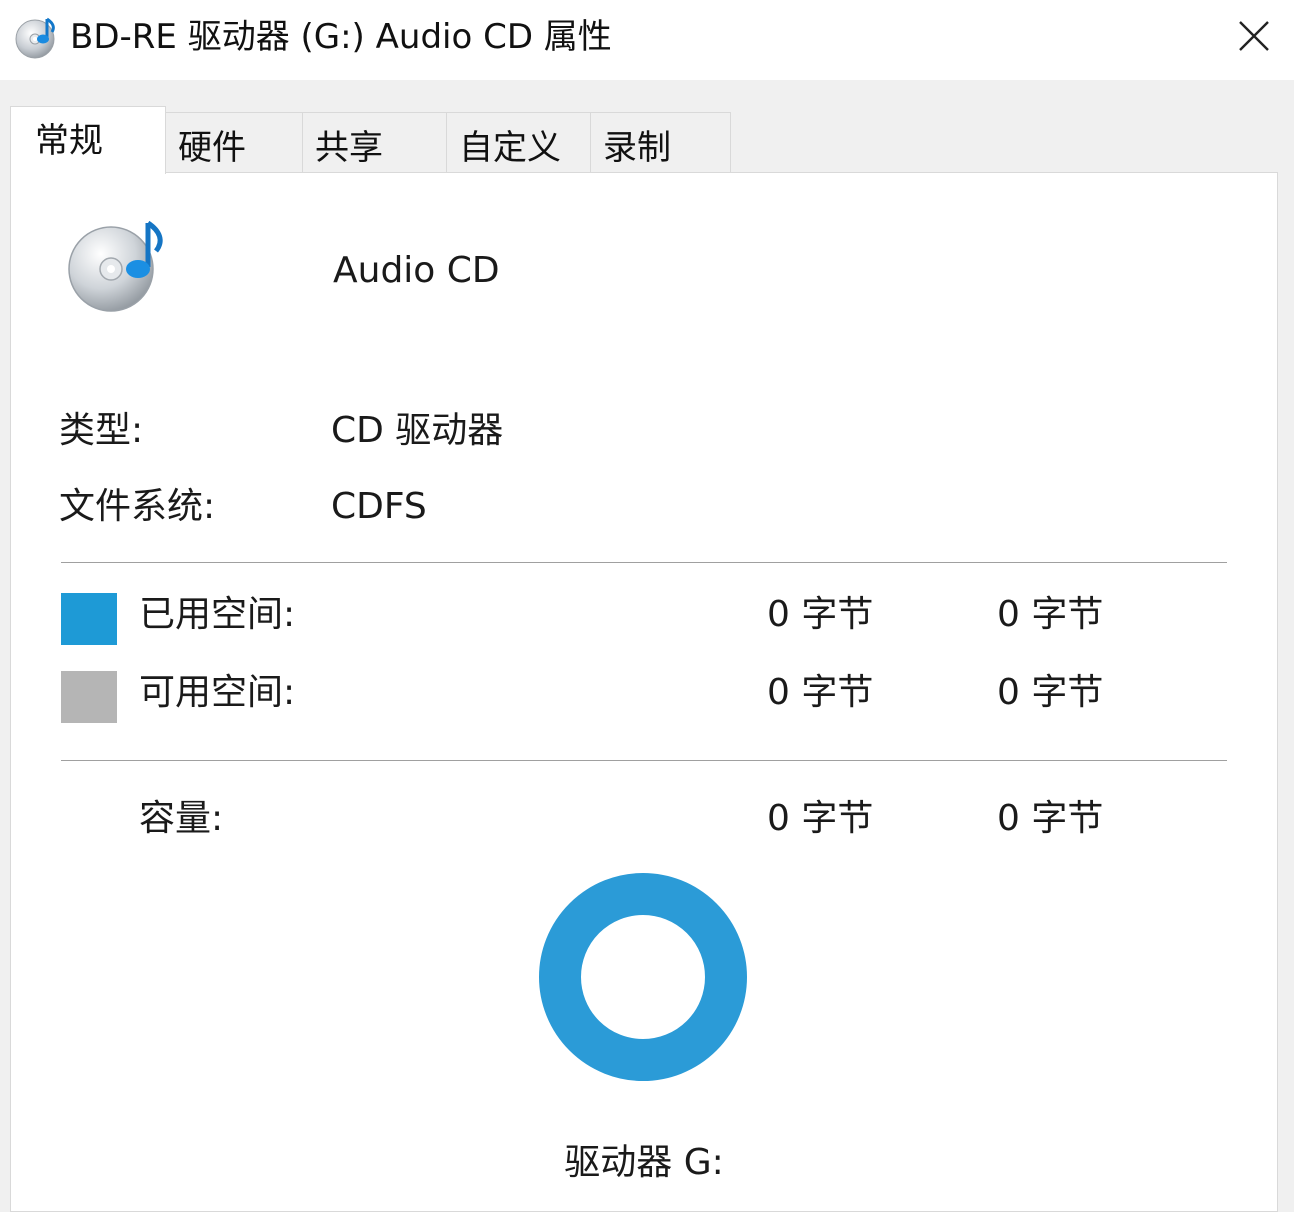 The image size is (1294, 1212). Describe the element at coordinates (101, 430) in the screenshot. I see `type-label: 类型:` at that location.